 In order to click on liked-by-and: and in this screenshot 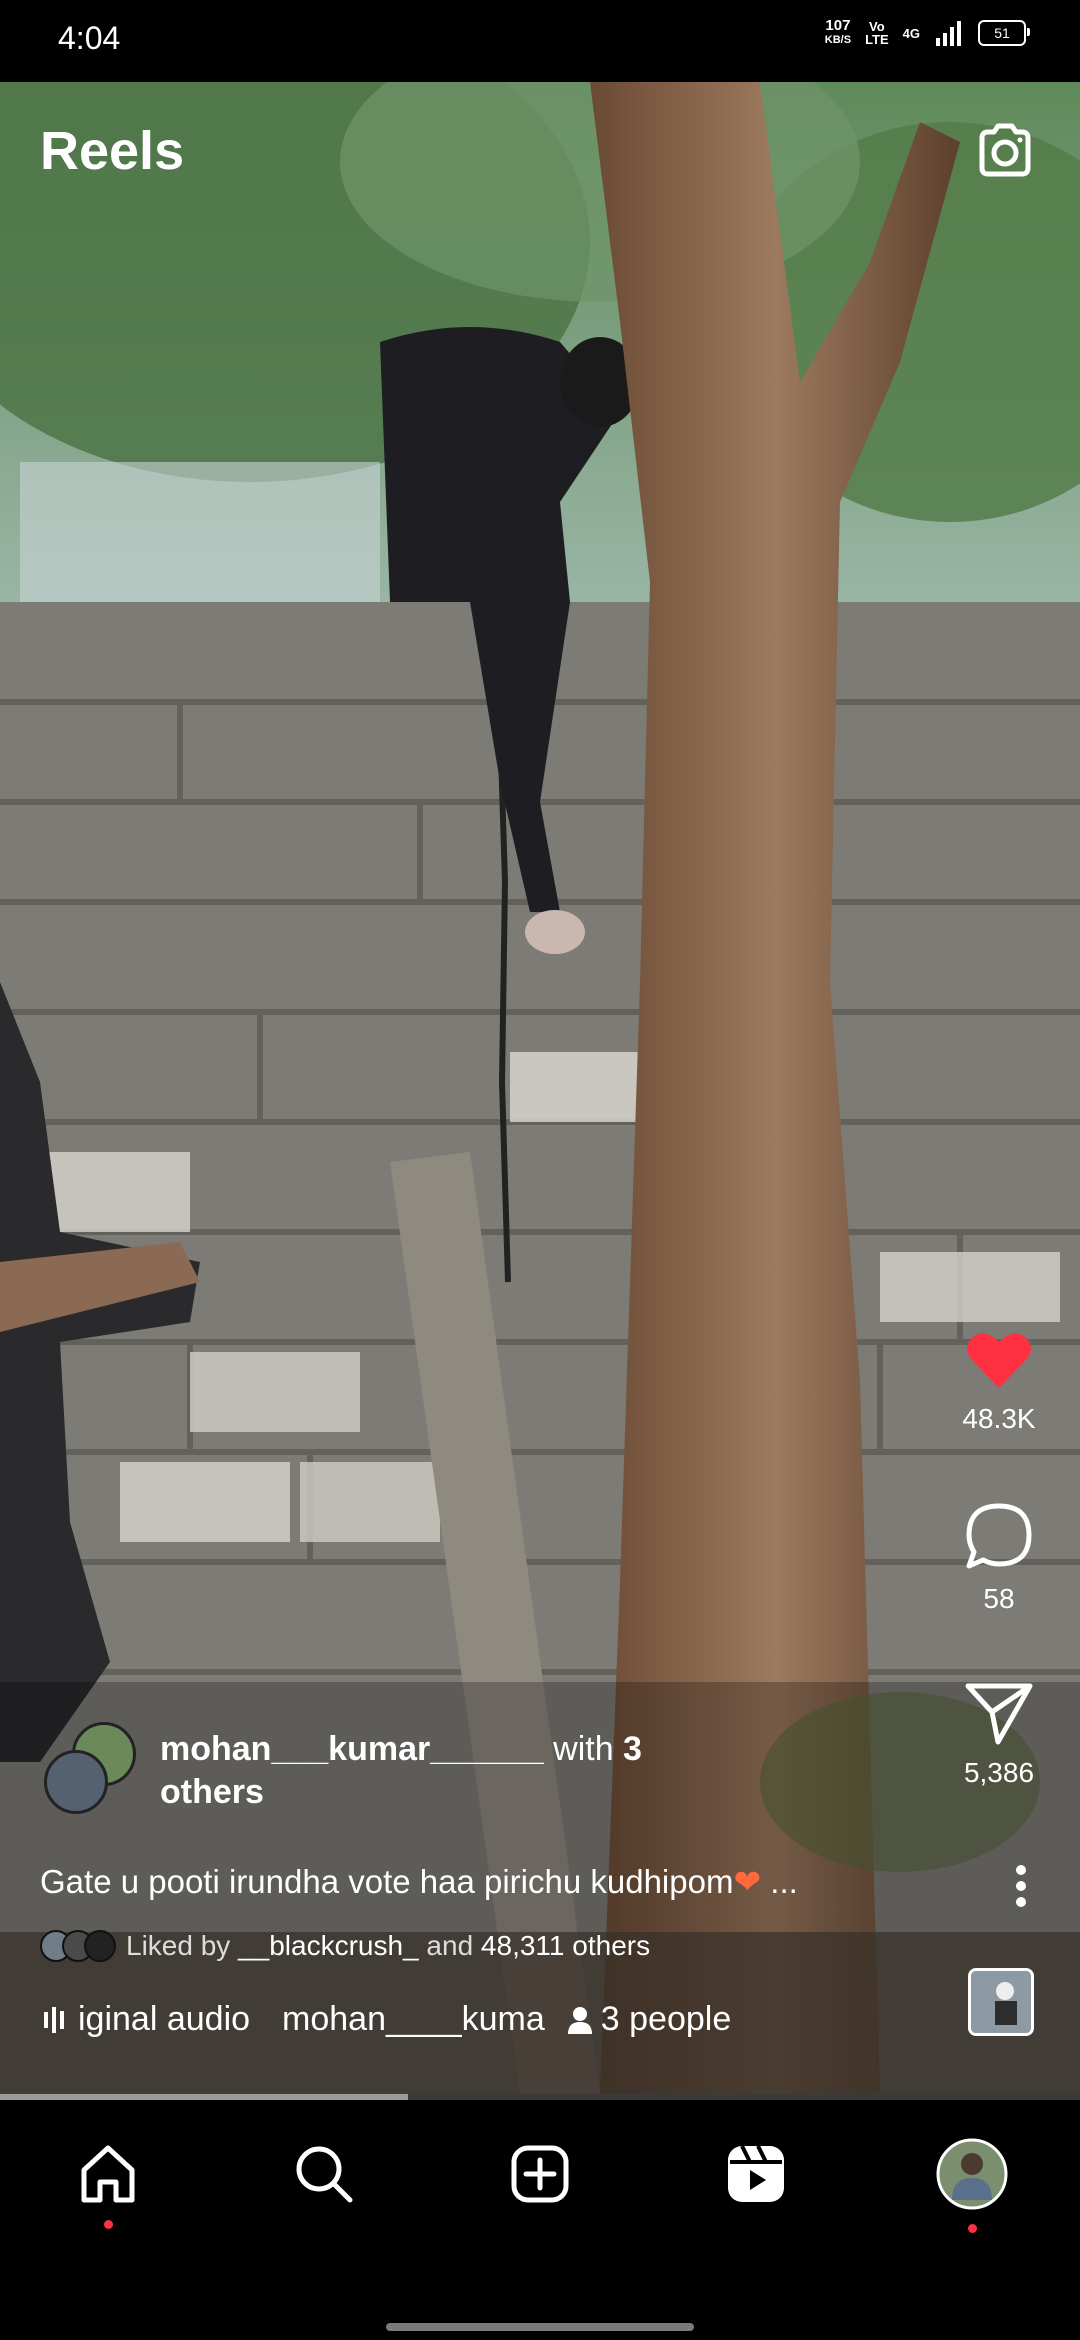, I will do `click(449, 1945)`.